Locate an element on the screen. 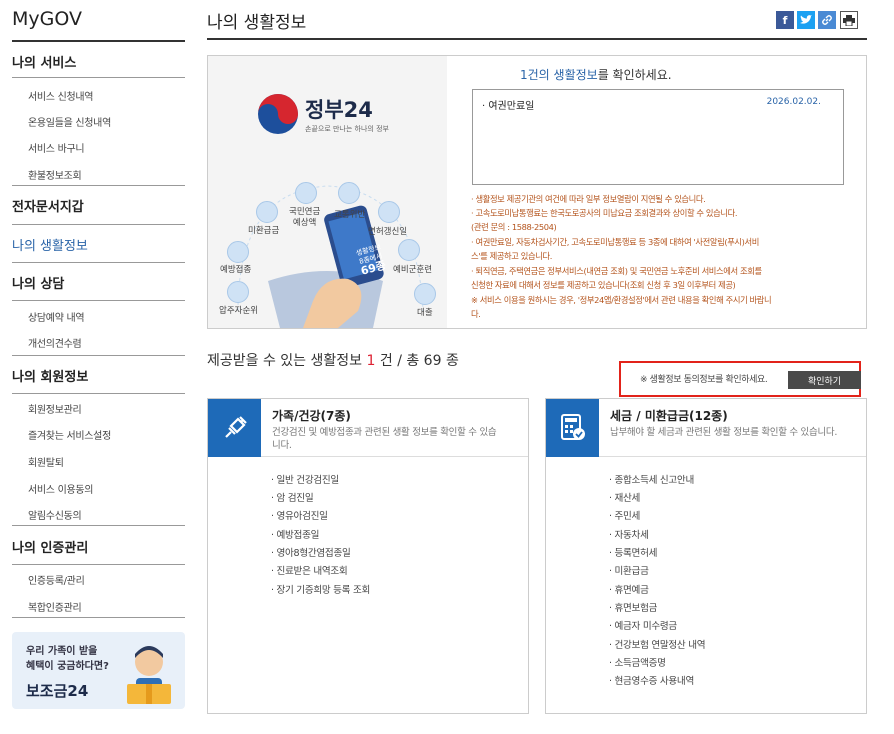 This screenshot has width=894, height=734. sidebar-divider is located at coordinates (98, 41).